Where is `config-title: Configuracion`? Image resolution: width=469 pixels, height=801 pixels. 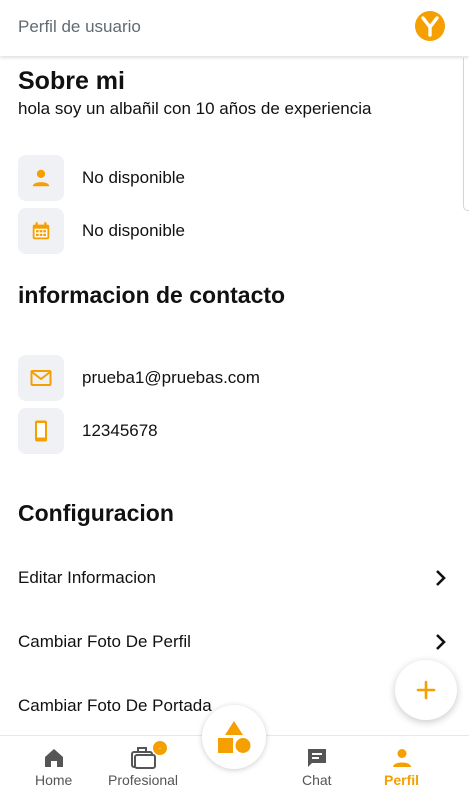
config-title: Configuracion is located at coordinates (96, 513).